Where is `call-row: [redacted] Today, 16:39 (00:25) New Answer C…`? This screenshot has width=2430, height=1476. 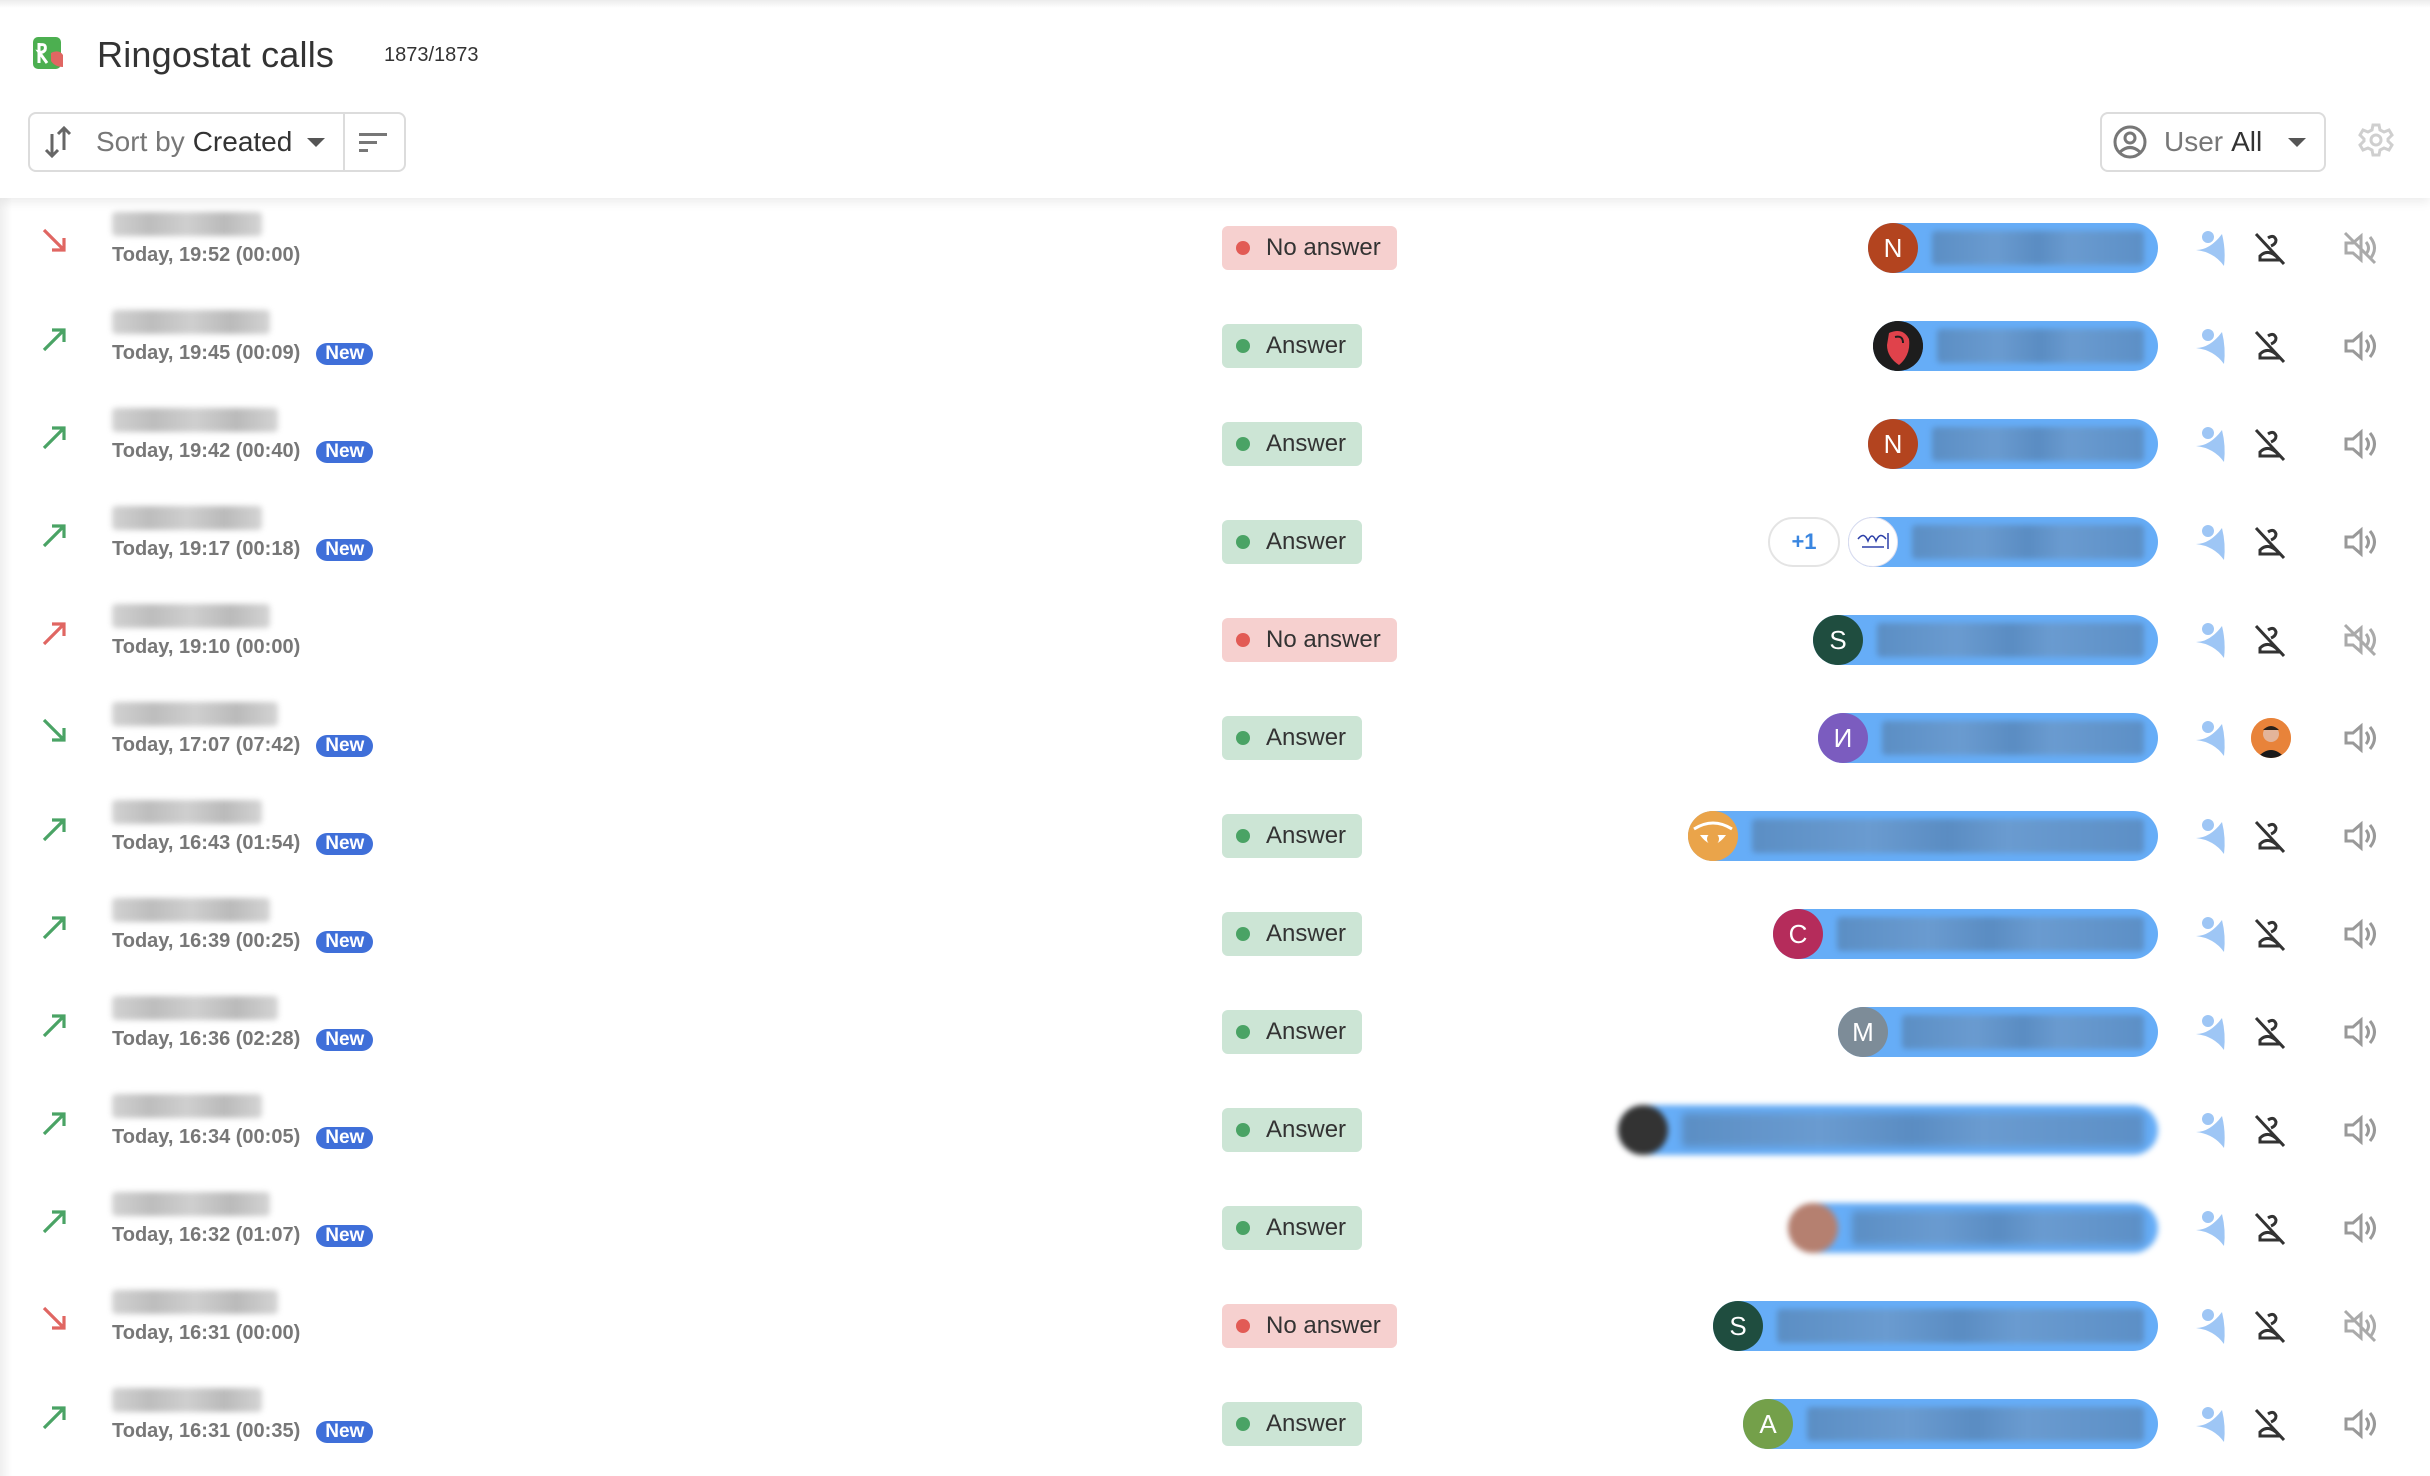 call-row: [redacted] Today, 16:39 (00:25) New Answer C… is located at coordinates (1215, 933).